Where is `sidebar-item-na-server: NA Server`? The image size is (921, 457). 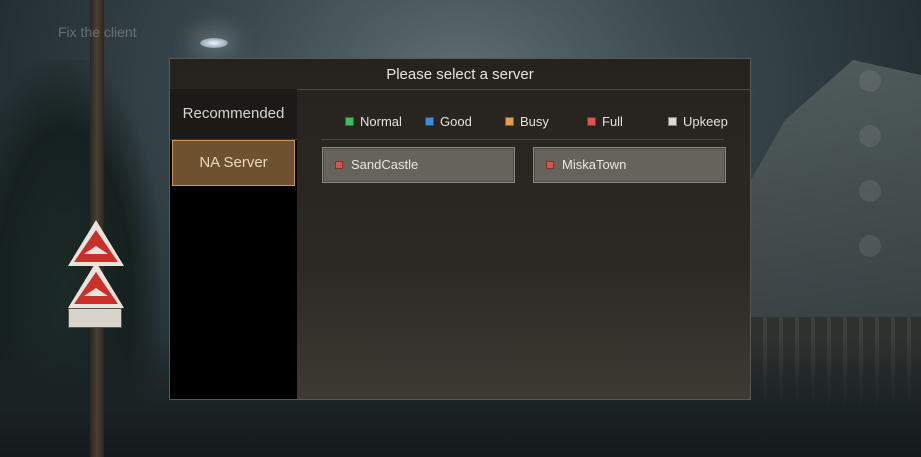
sidebar-item-na-server: NA Server is located at coordinates (233, 163).